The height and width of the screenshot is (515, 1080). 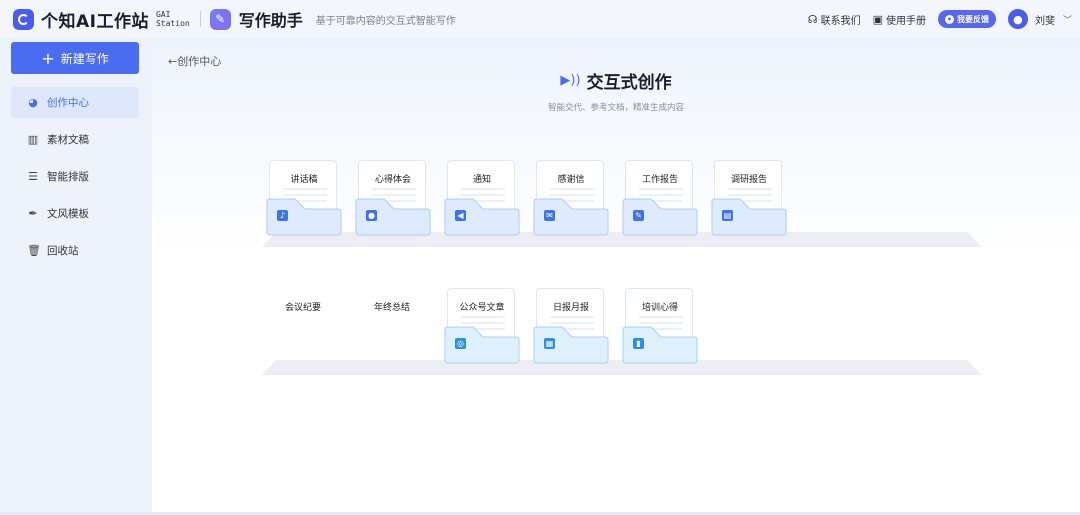 What do you see at coordinates (200, 19) in the screenshot?
I see `header-divider` at bounding box center [200, 19].